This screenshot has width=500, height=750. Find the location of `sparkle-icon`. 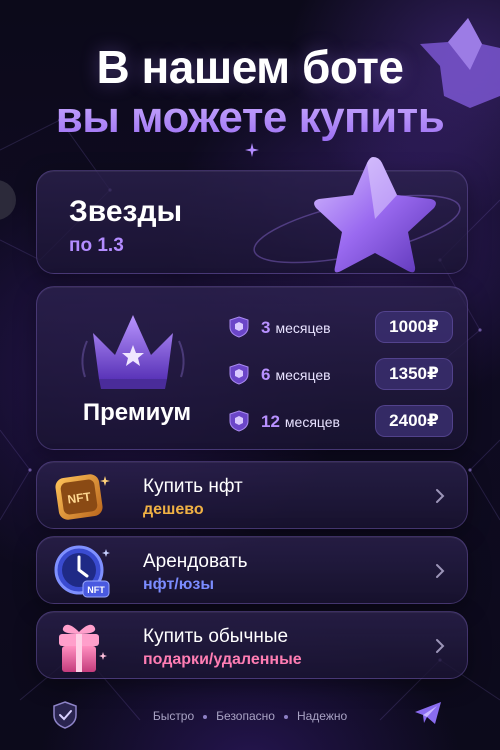

sparkle-icon is located at coordinates (252, 150).